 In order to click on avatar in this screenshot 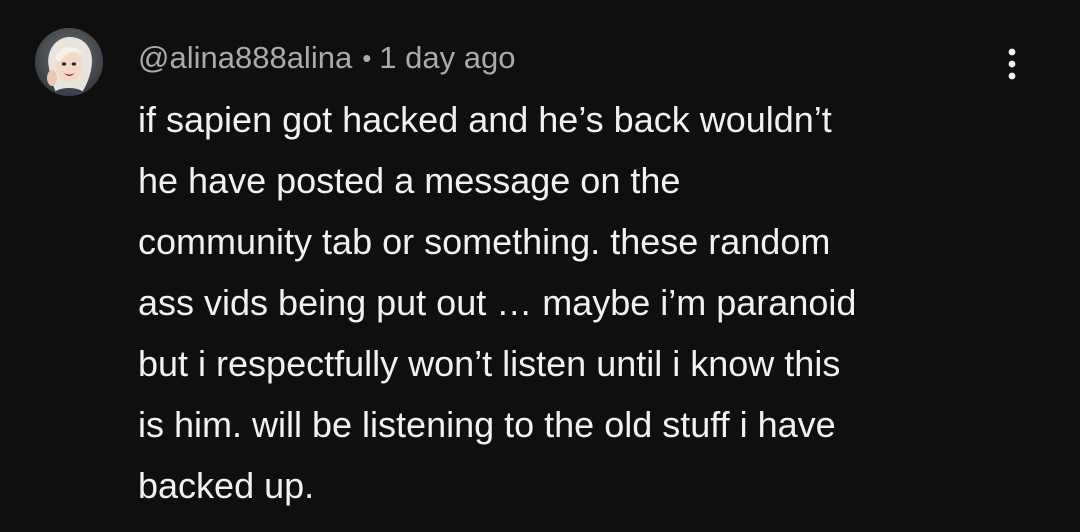, I will do `click(69, 62)`.